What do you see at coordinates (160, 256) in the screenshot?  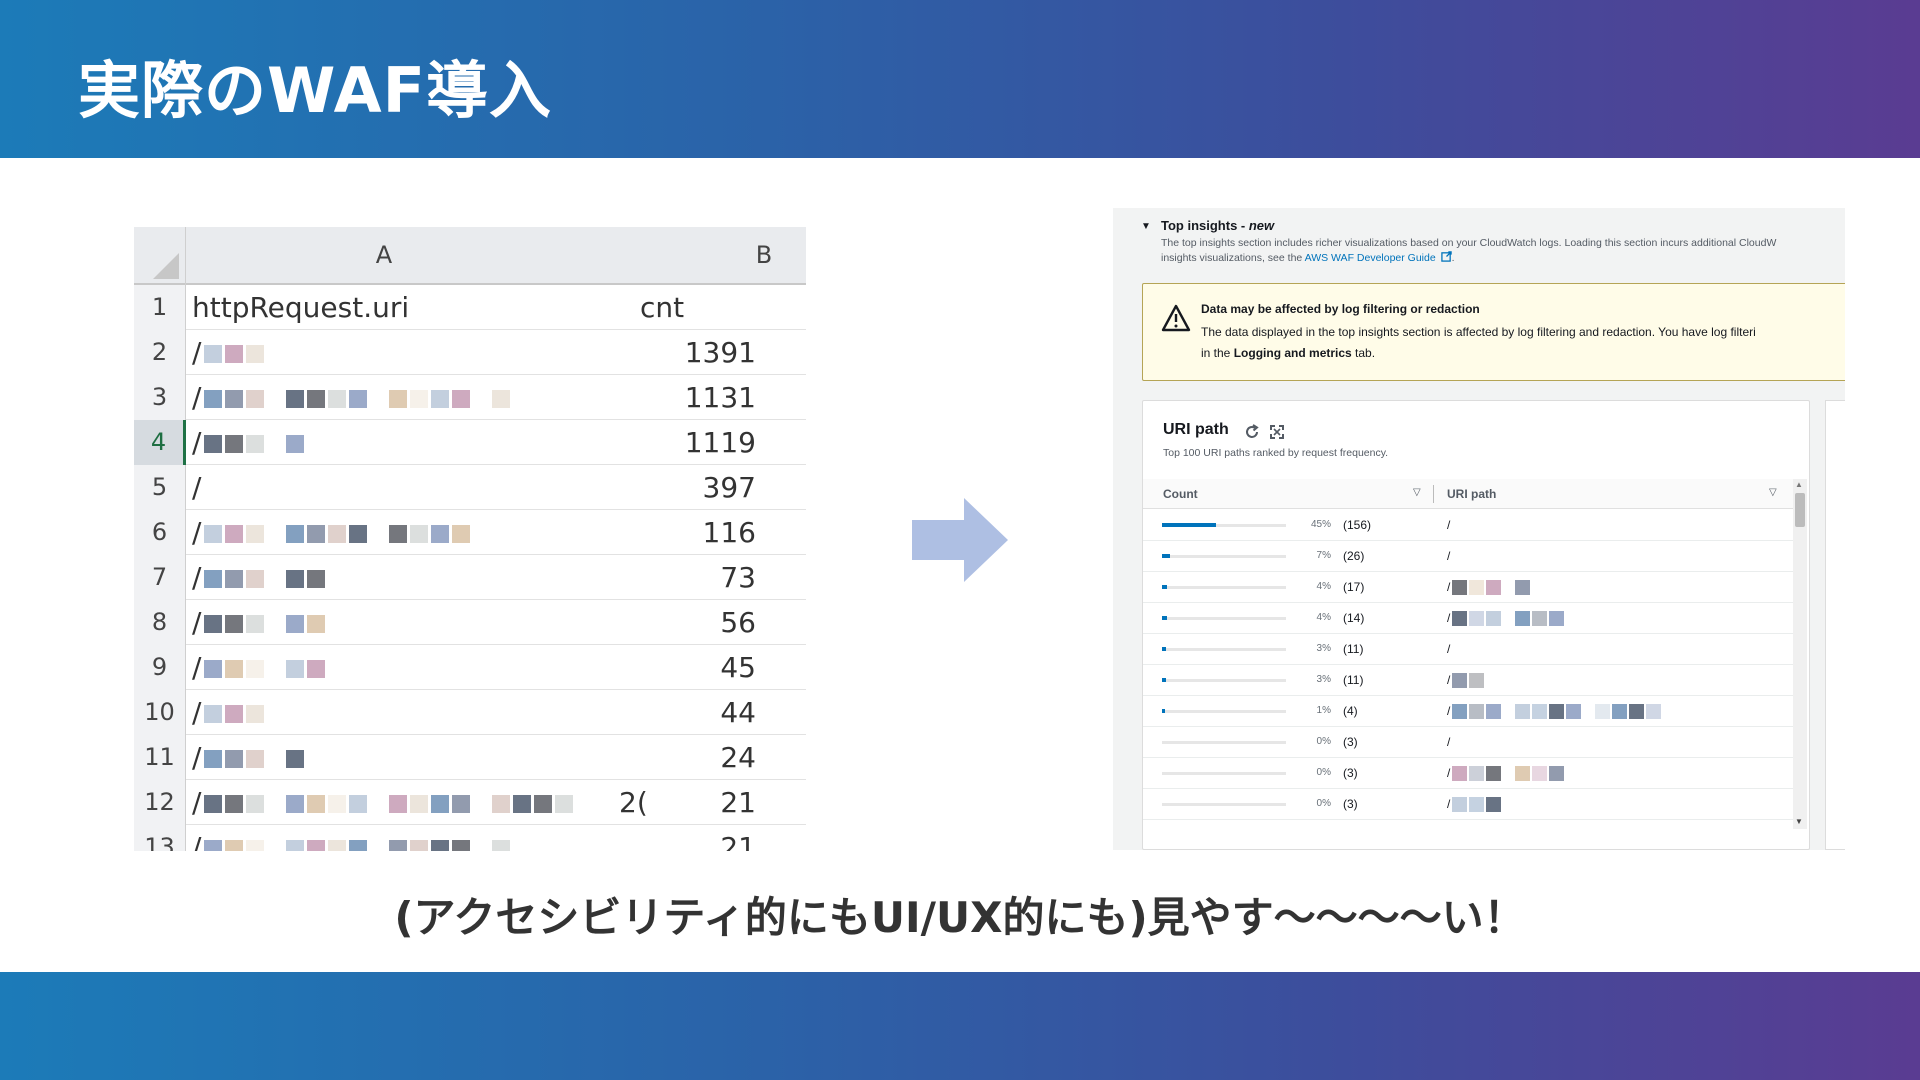 I see `select-all-corner` at bounding box center [160, 256].